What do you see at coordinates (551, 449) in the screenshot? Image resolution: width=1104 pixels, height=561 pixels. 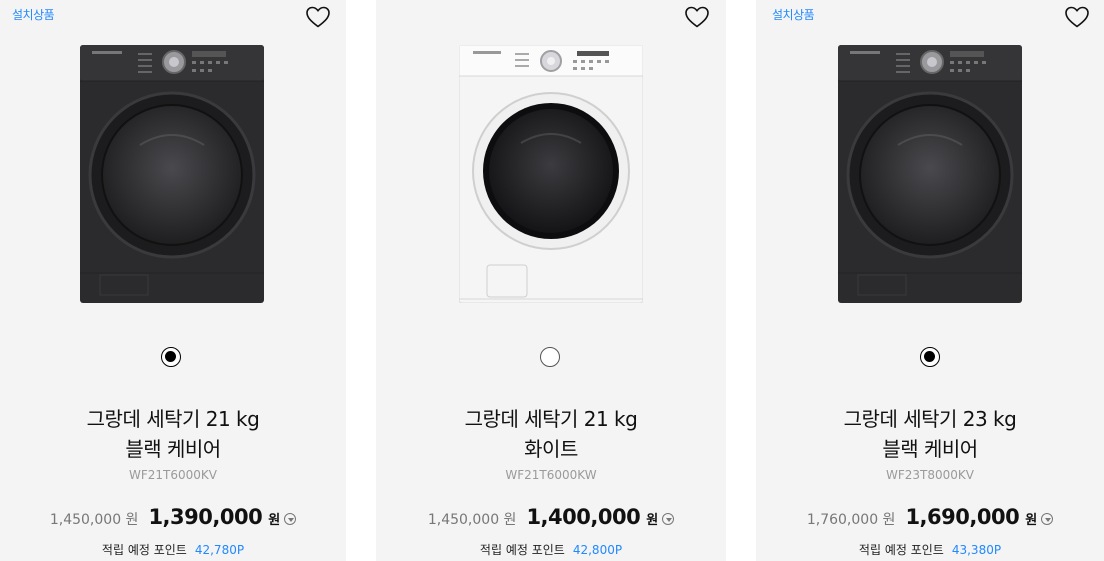 I see `product-name-line2: 화이트` at bounding box center [551, 449].